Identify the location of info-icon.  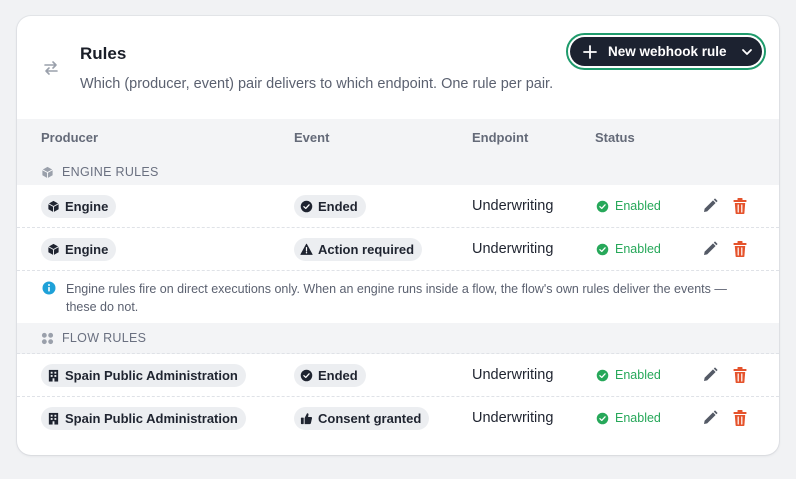
(49, 288).